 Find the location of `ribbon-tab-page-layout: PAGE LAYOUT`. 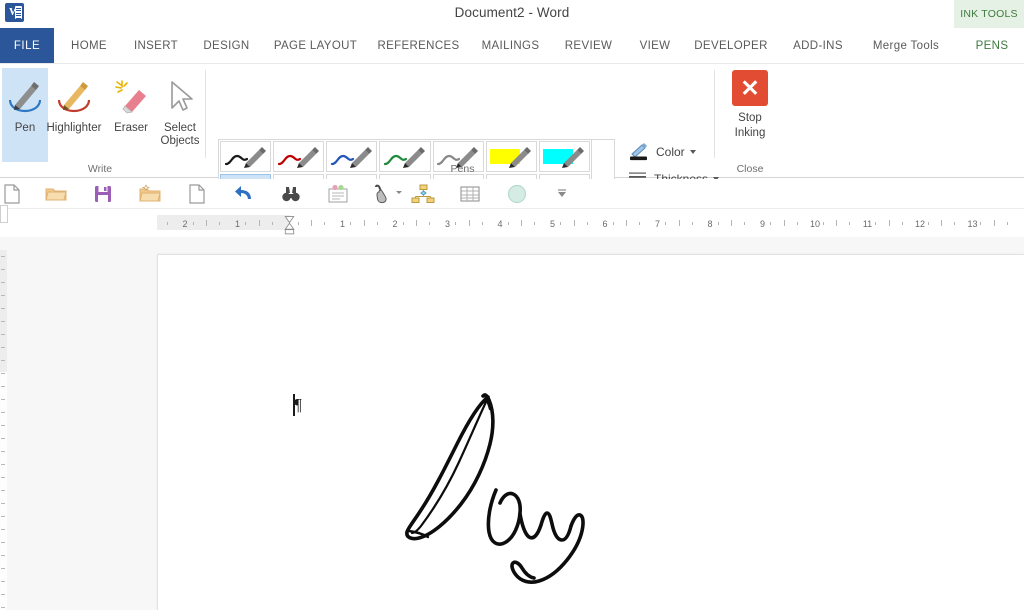

ribbon-tab-page-layout: PAGE LAYOUT is located at coordinates (315, 46).